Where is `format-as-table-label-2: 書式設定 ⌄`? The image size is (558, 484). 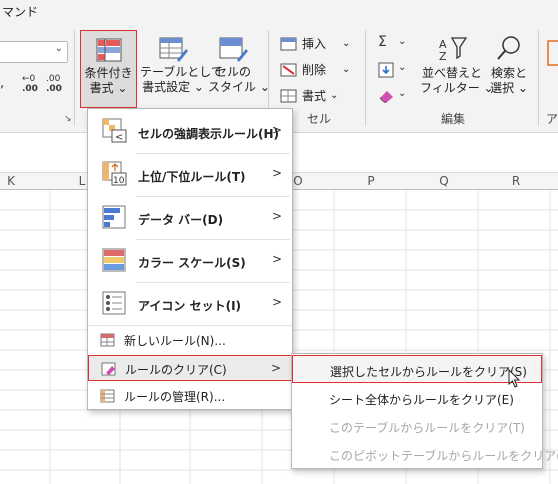 format-as-table-label-2: 書式設定 ⌄ is located at coordinates (173, 87).